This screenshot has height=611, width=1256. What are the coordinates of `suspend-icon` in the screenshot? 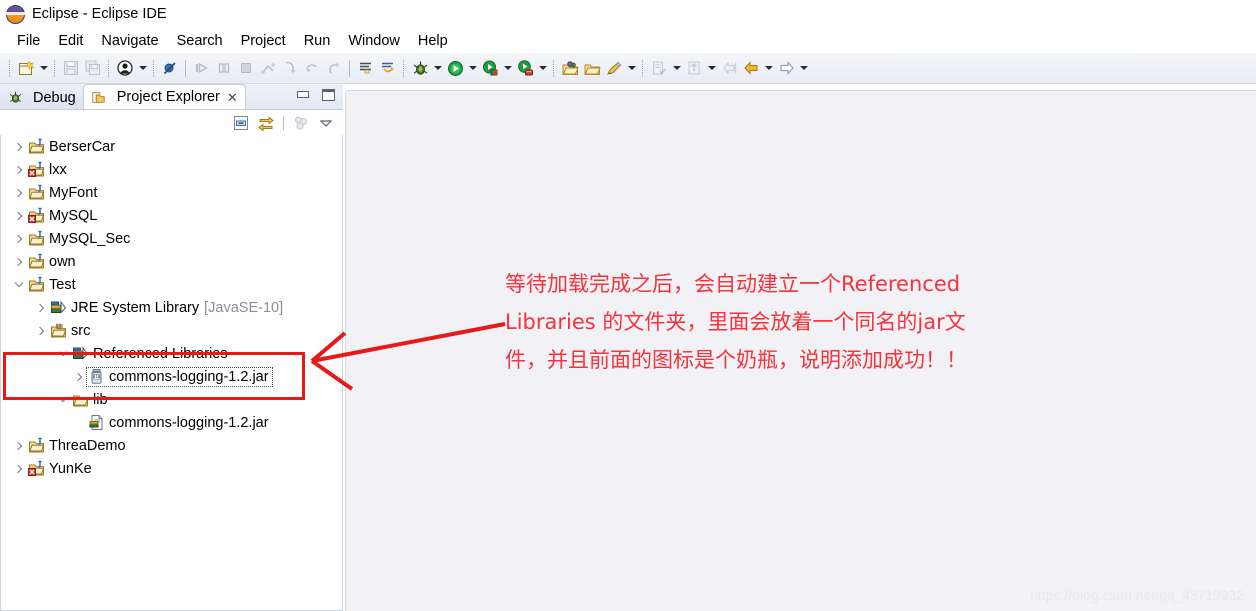 It's located at (224, 68).